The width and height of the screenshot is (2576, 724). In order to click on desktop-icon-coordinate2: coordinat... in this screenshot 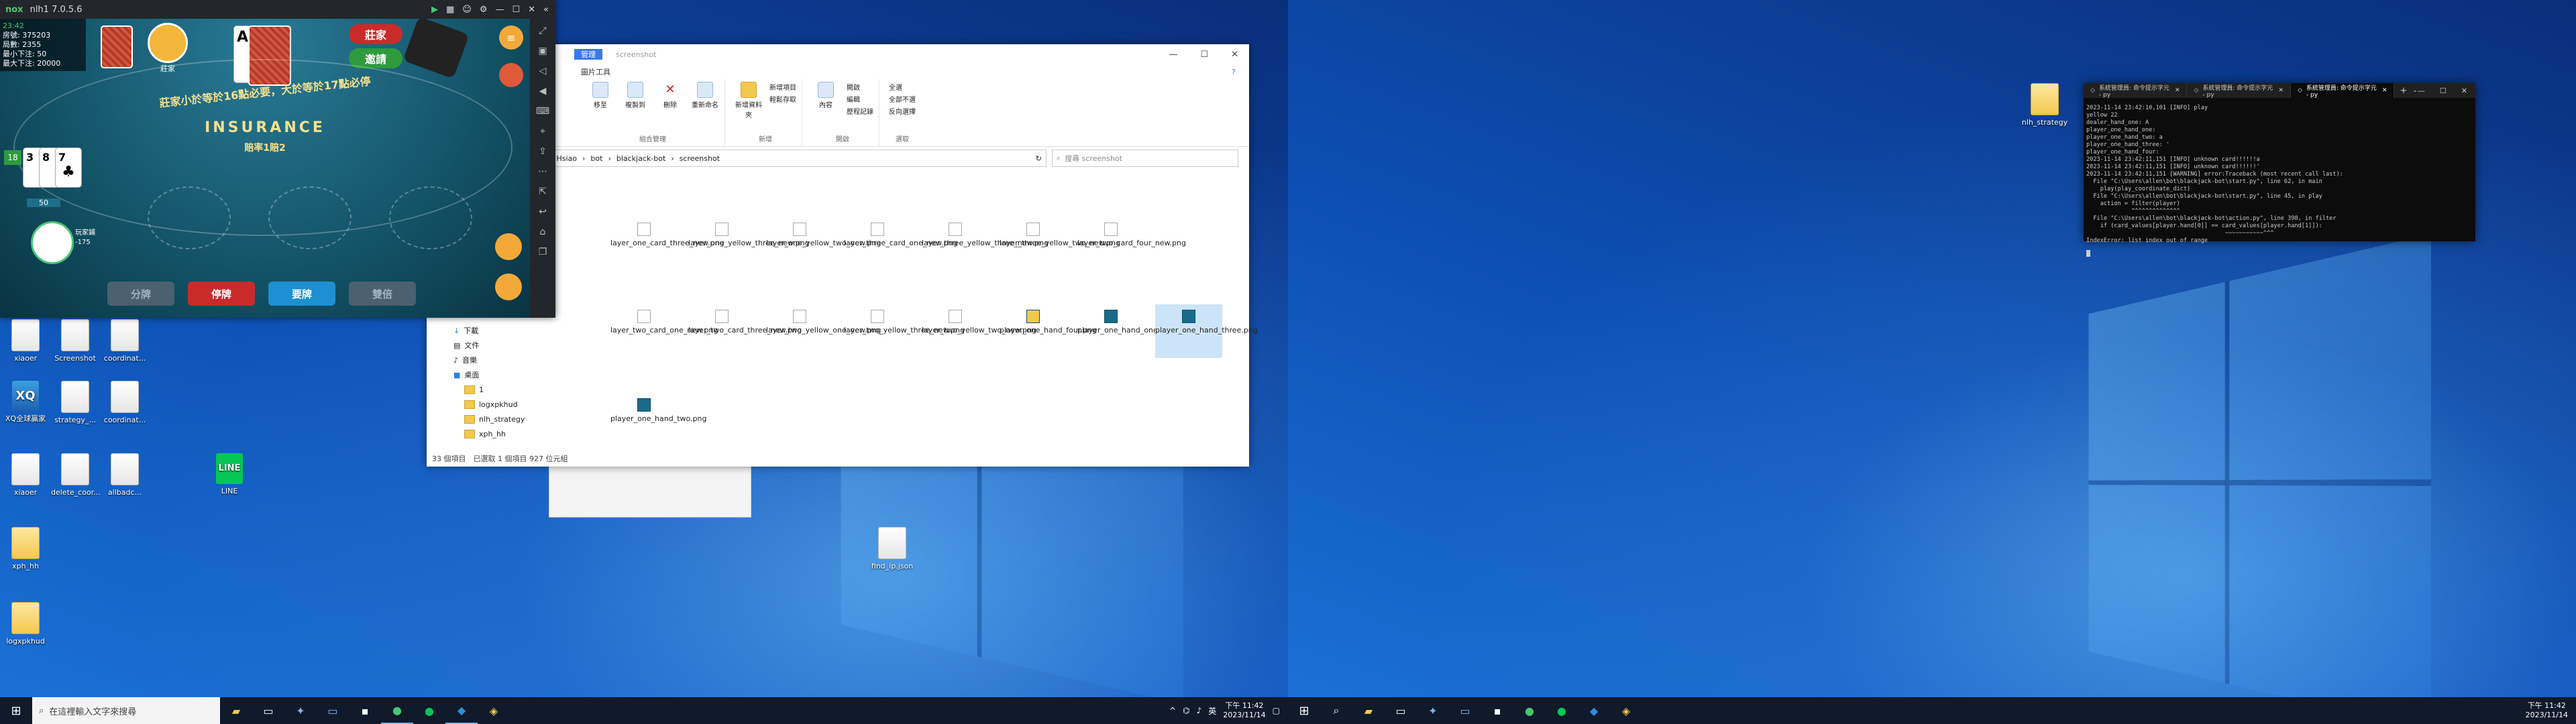, I will do `click(125, 402)`.